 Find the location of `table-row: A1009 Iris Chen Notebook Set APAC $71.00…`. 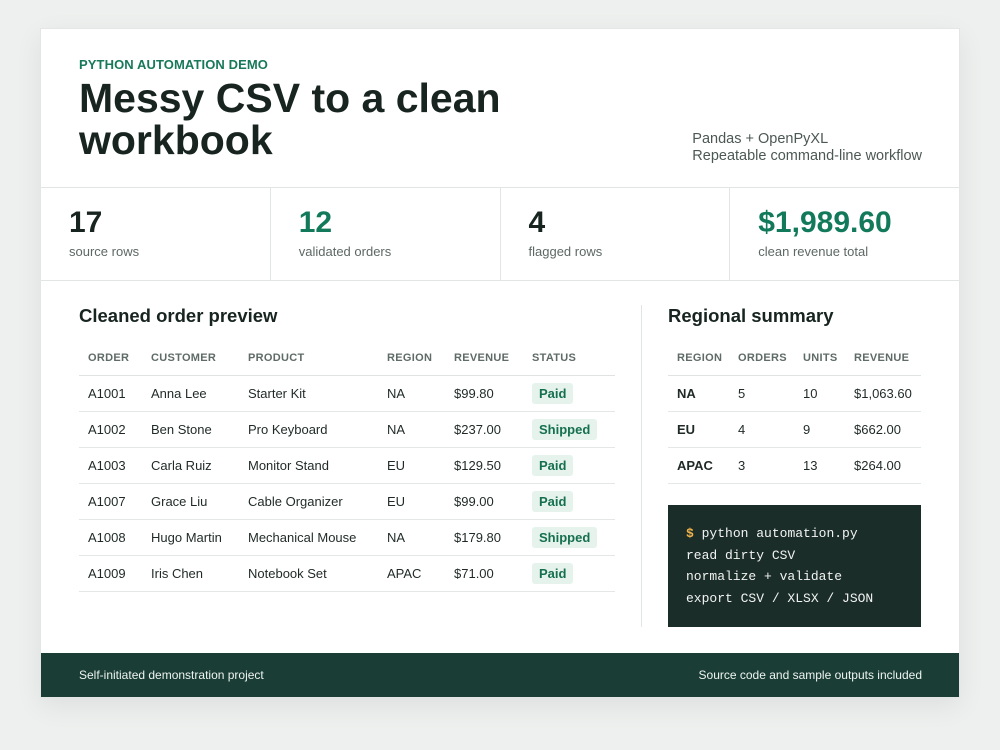

table-row: A1009 Iris Chen Notebook Set APAC $71.00… is located at coordinates (347, 573).